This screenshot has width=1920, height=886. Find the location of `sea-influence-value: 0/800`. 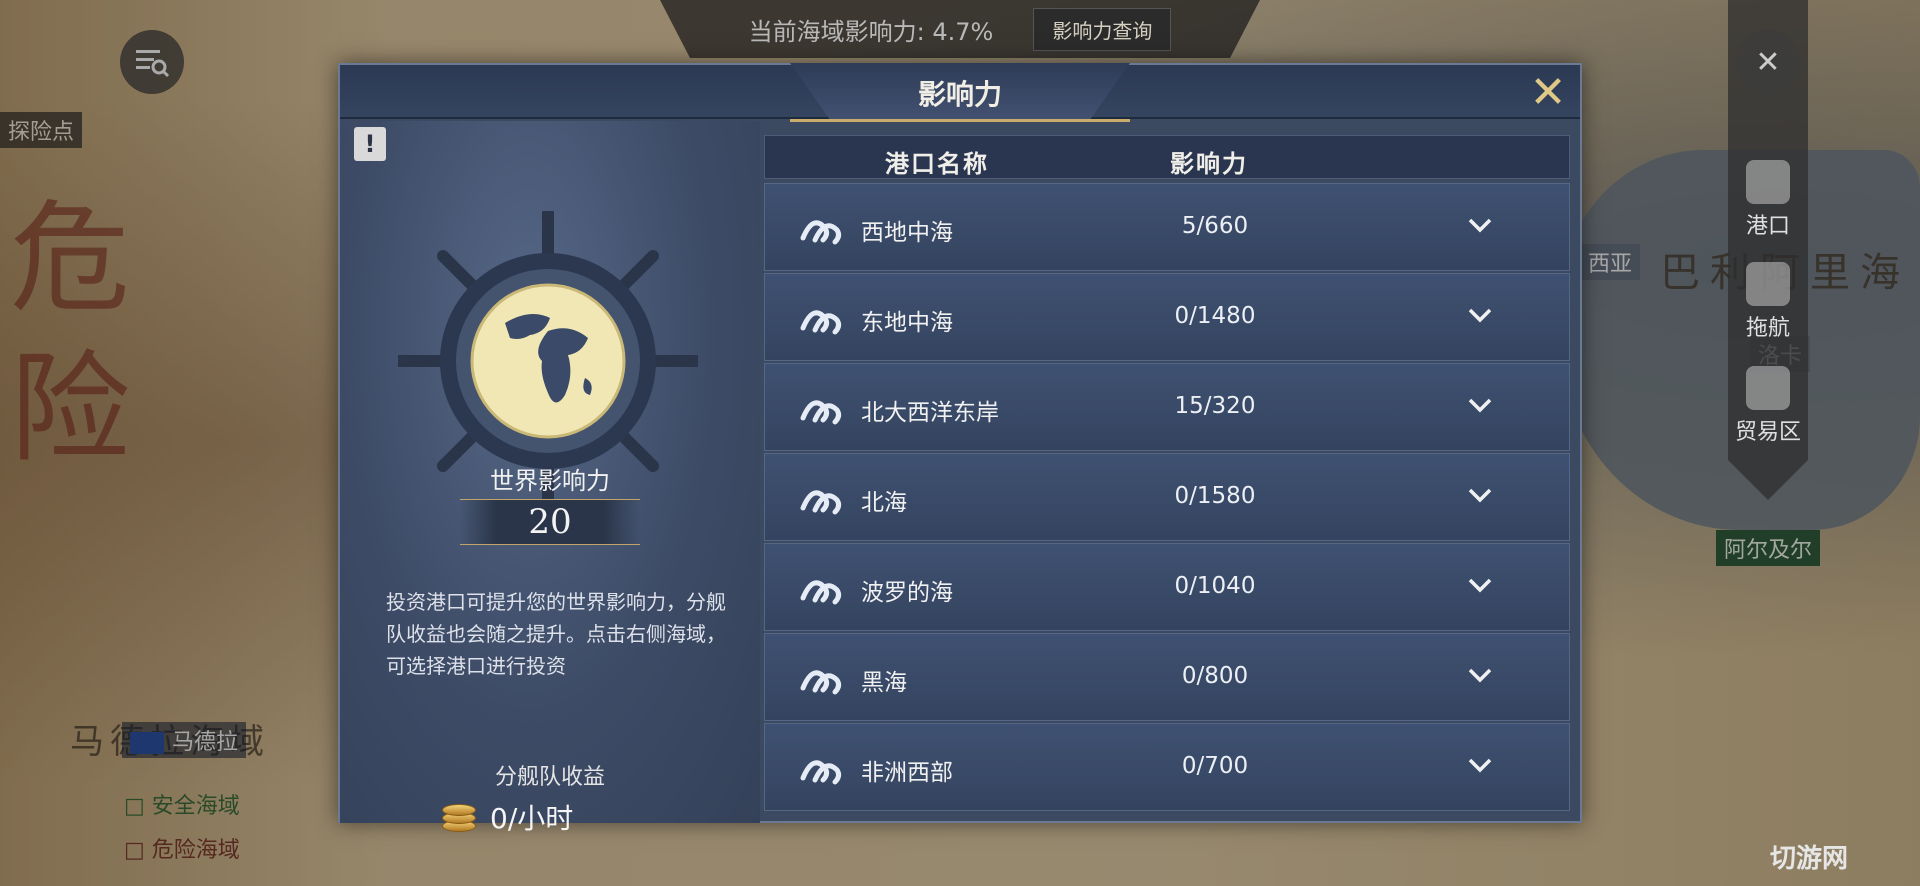

sea-influence-value: 0/800 is located at coordinates (1215, 676).